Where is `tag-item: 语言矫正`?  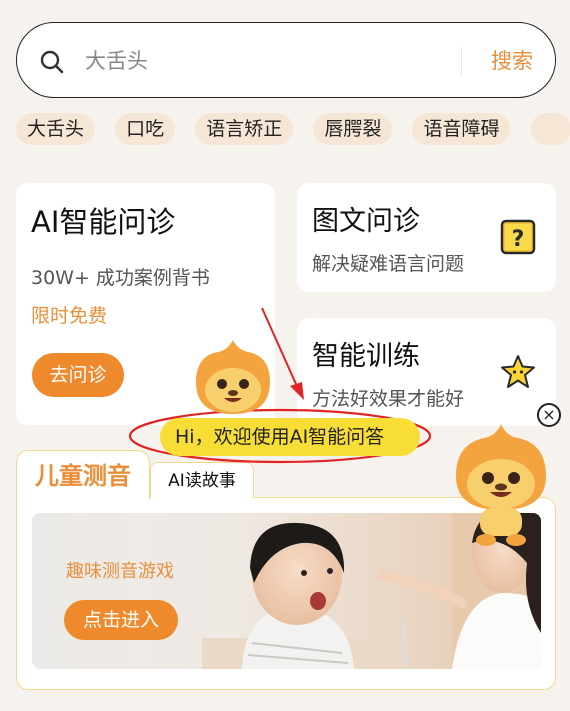 tag-item: 语言矫正 is located at coordinates (244, 129).